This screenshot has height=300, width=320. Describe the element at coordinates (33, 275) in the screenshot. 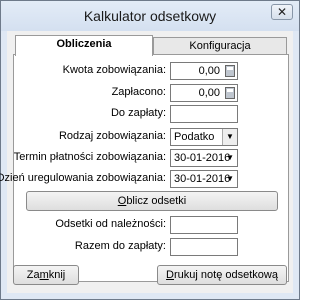

I see `zamknij-label-pre: Za` at that location.